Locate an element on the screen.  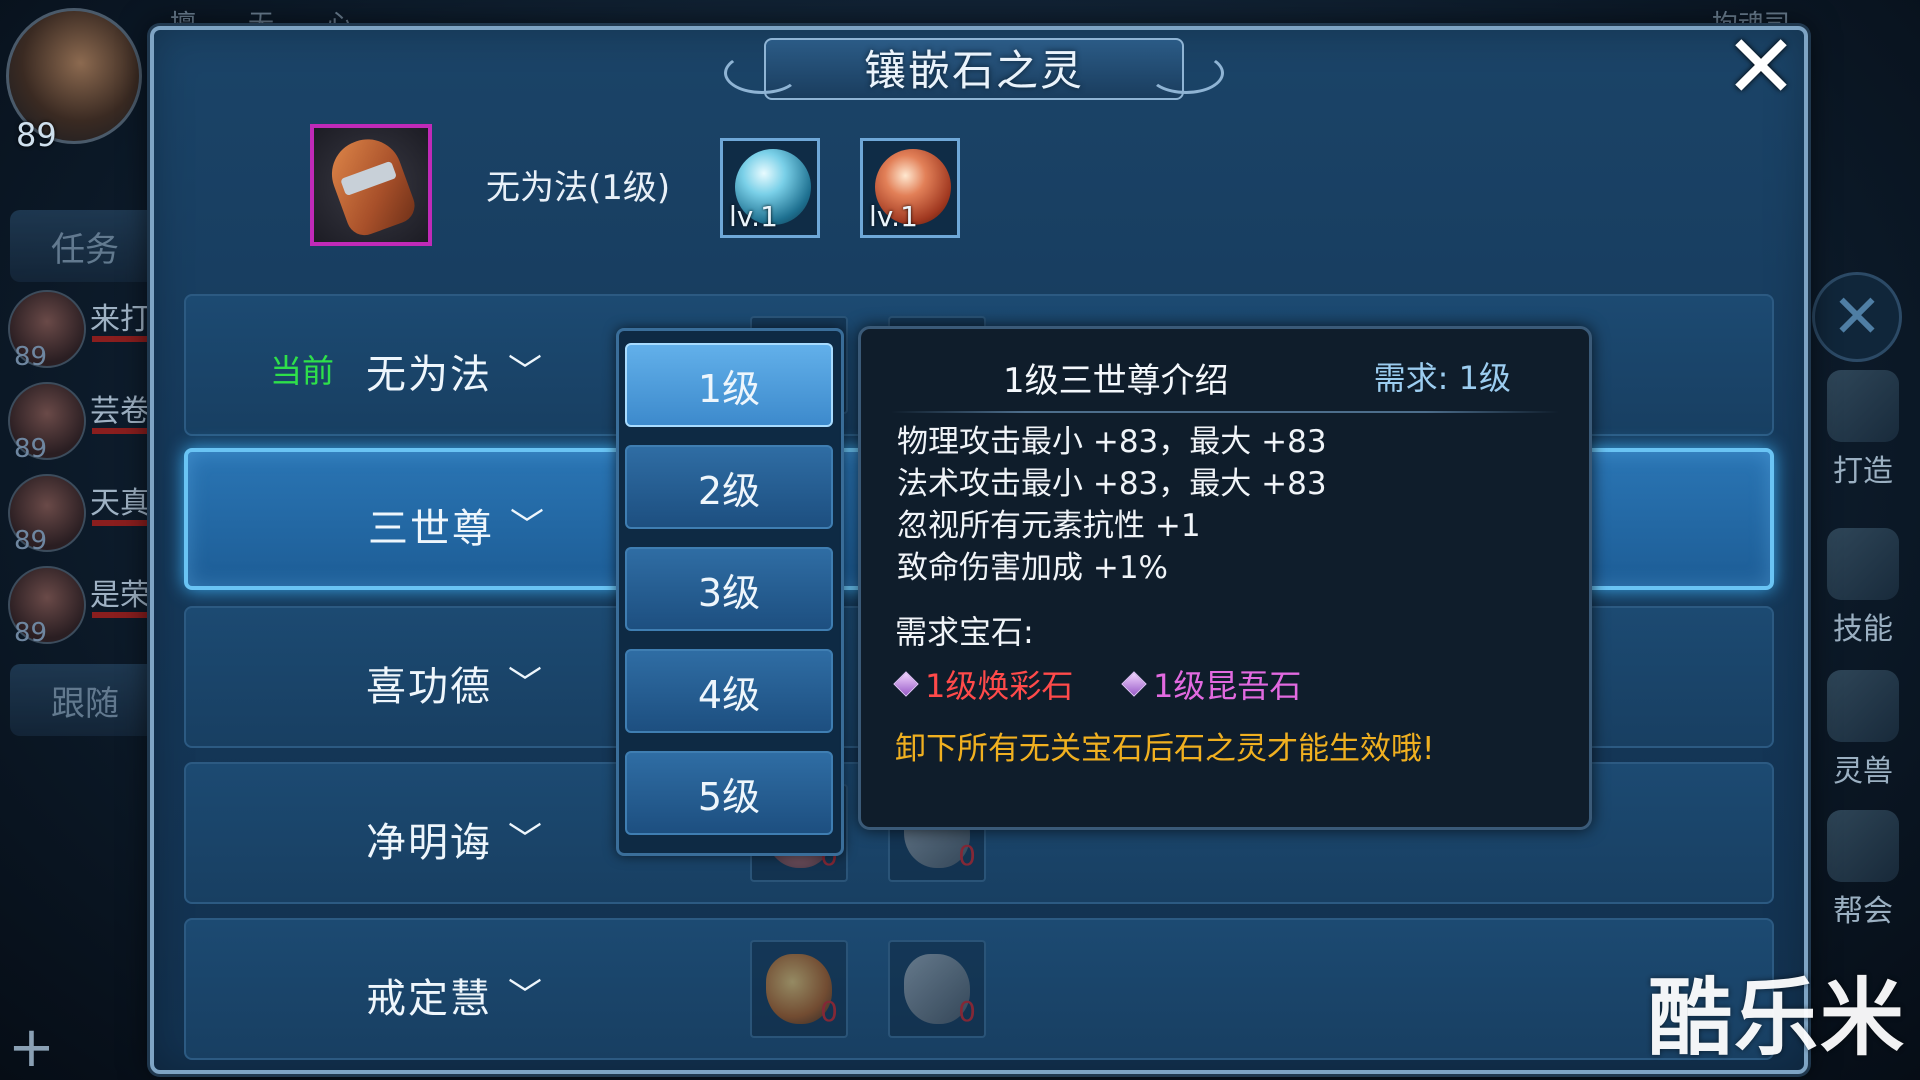
party-member-name: 来打 is located at coordinates (120, 319).